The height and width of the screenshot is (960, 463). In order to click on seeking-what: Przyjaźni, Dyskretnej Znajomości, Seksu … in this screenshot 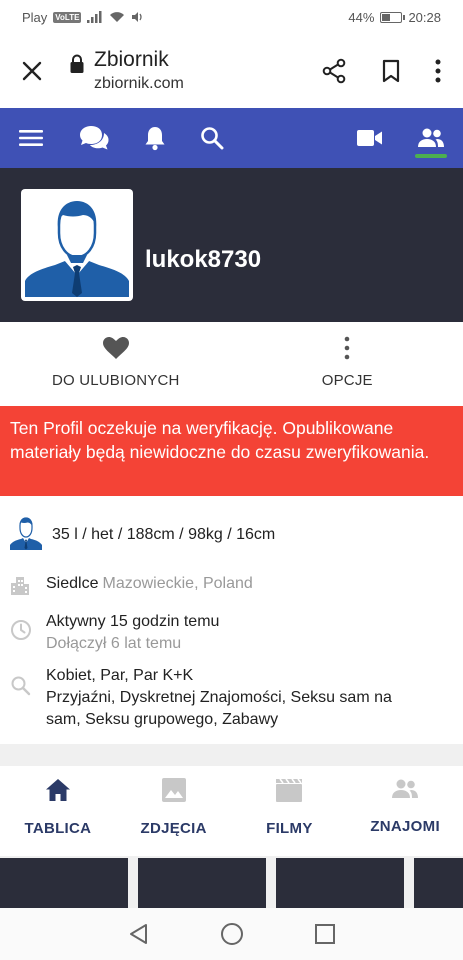, I will do `click(219, 708)`.